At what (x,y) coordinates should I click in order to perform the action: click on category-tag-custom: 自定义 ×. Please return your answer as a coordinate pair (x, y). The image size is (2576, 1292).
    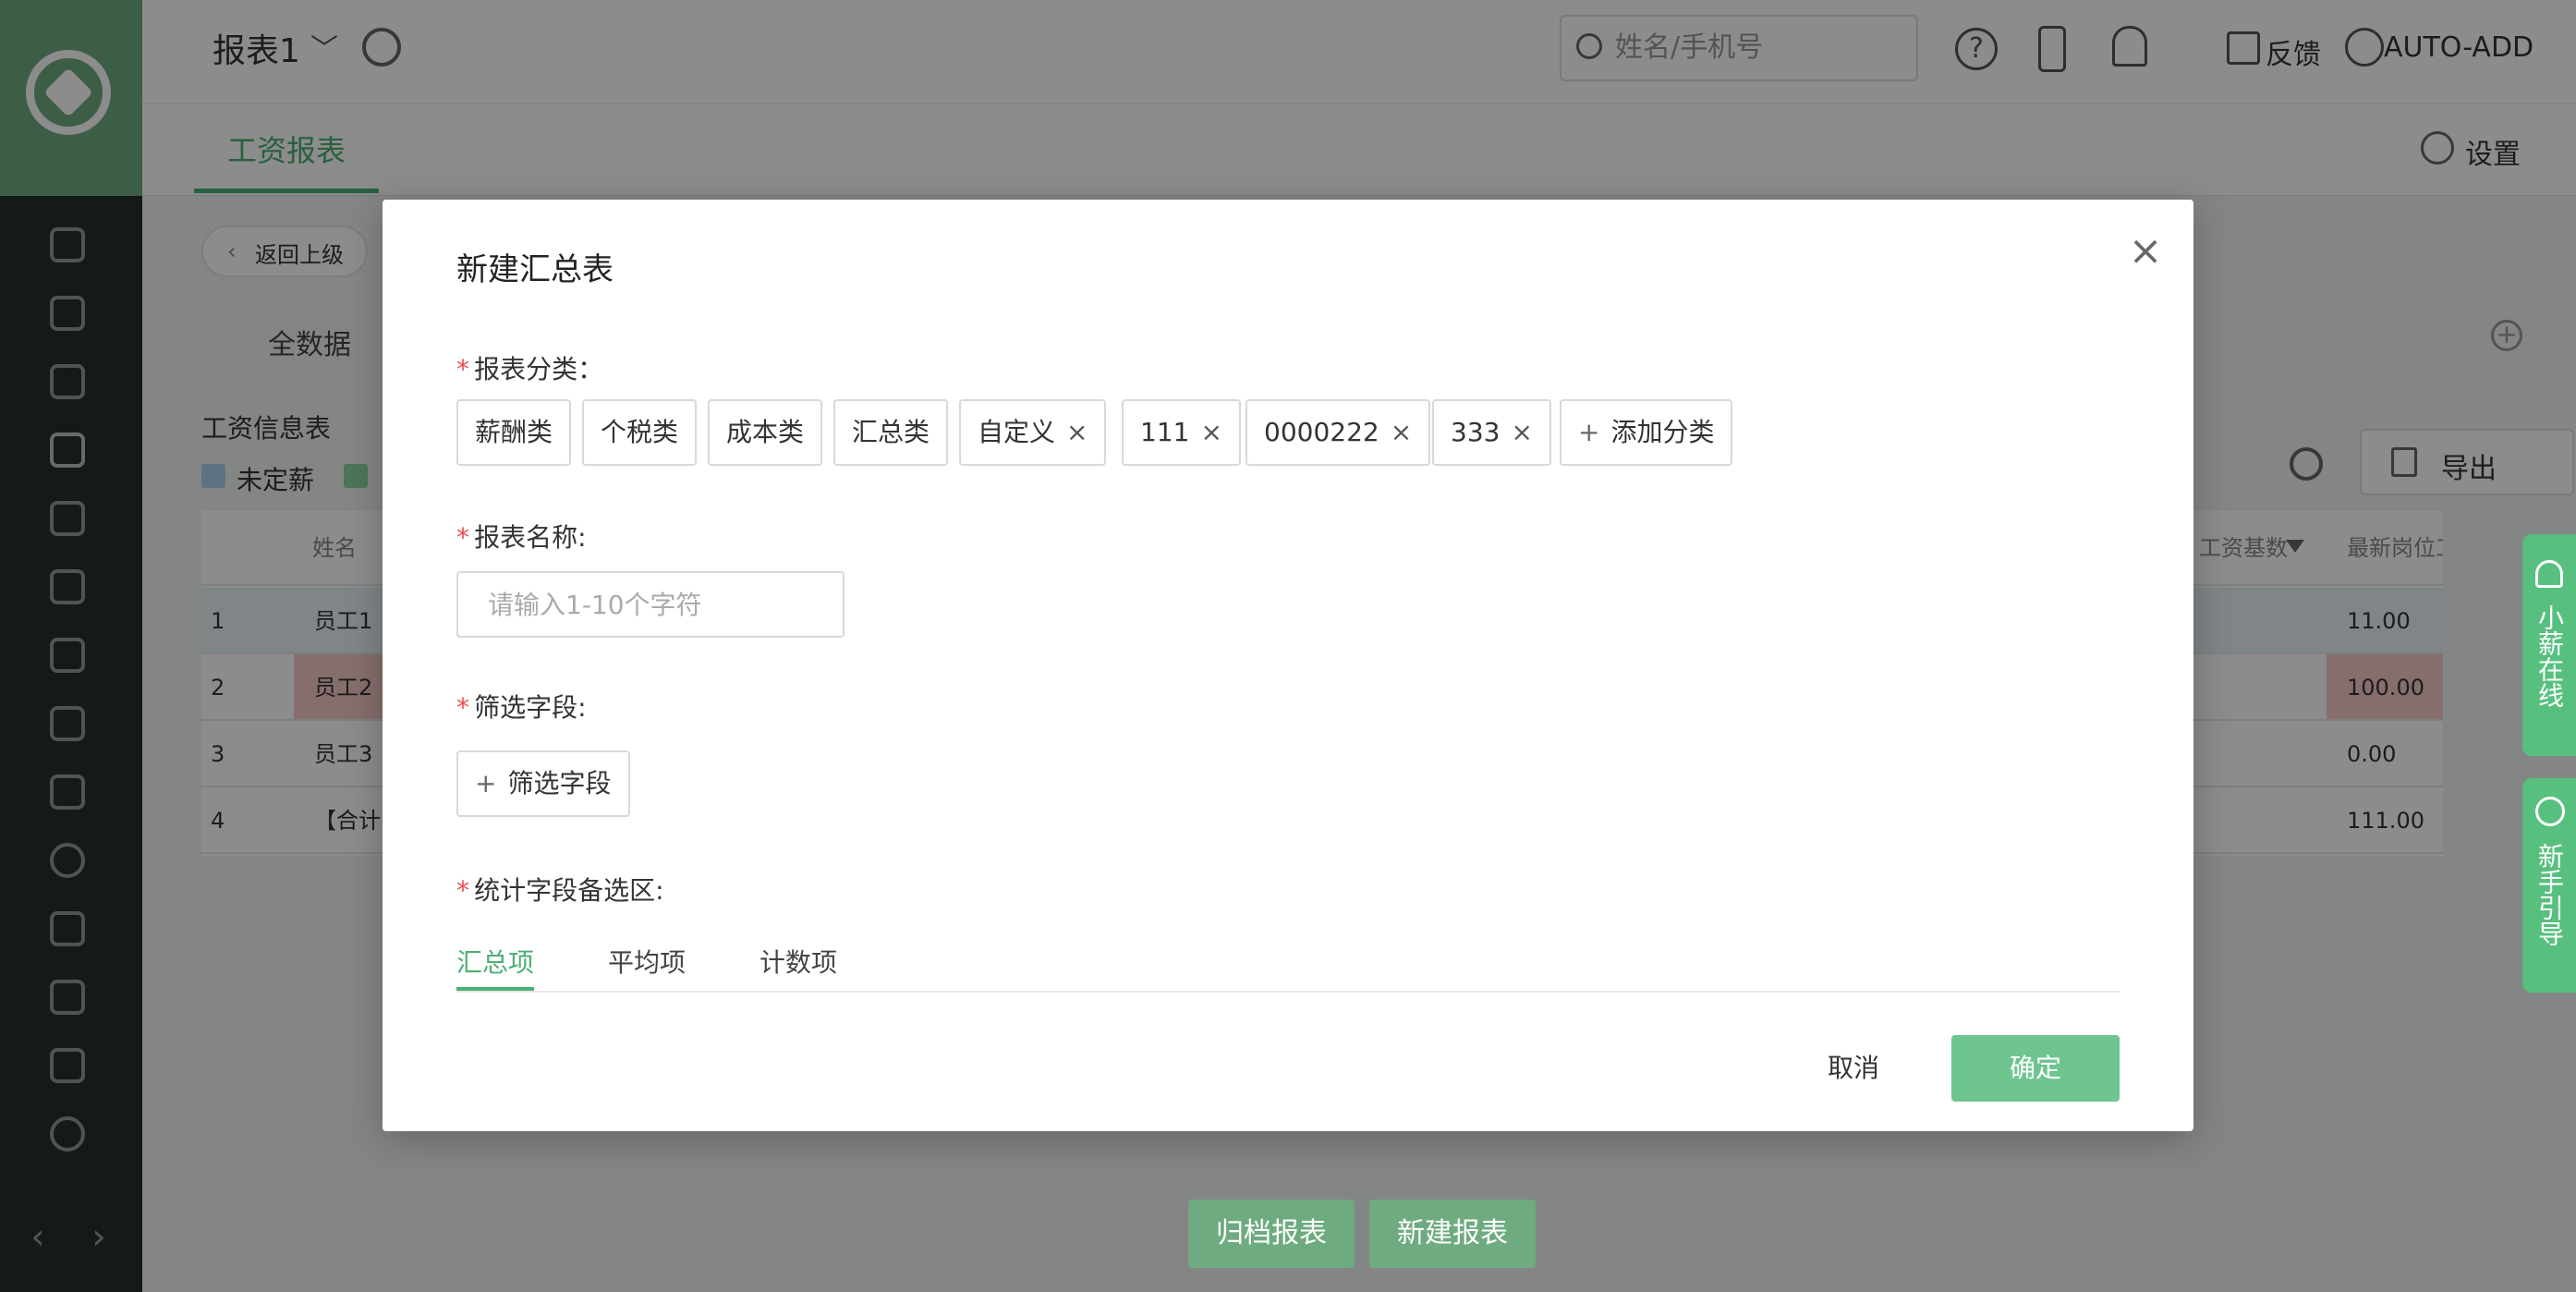
    Looking at the image, I should click on (1033, 432).